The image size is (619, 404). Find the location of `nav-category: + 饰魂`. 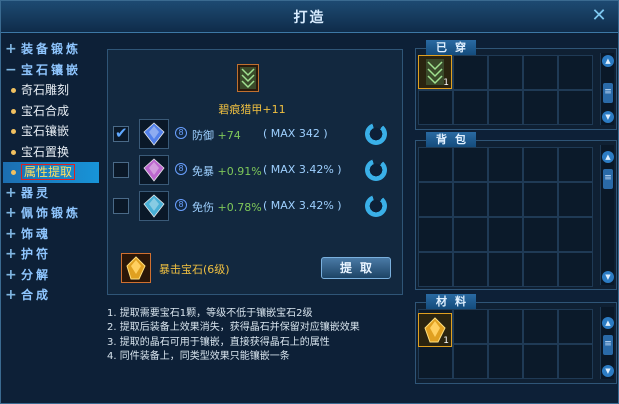

nav-category: + 饰魂 is located at coordinates (51, 234).